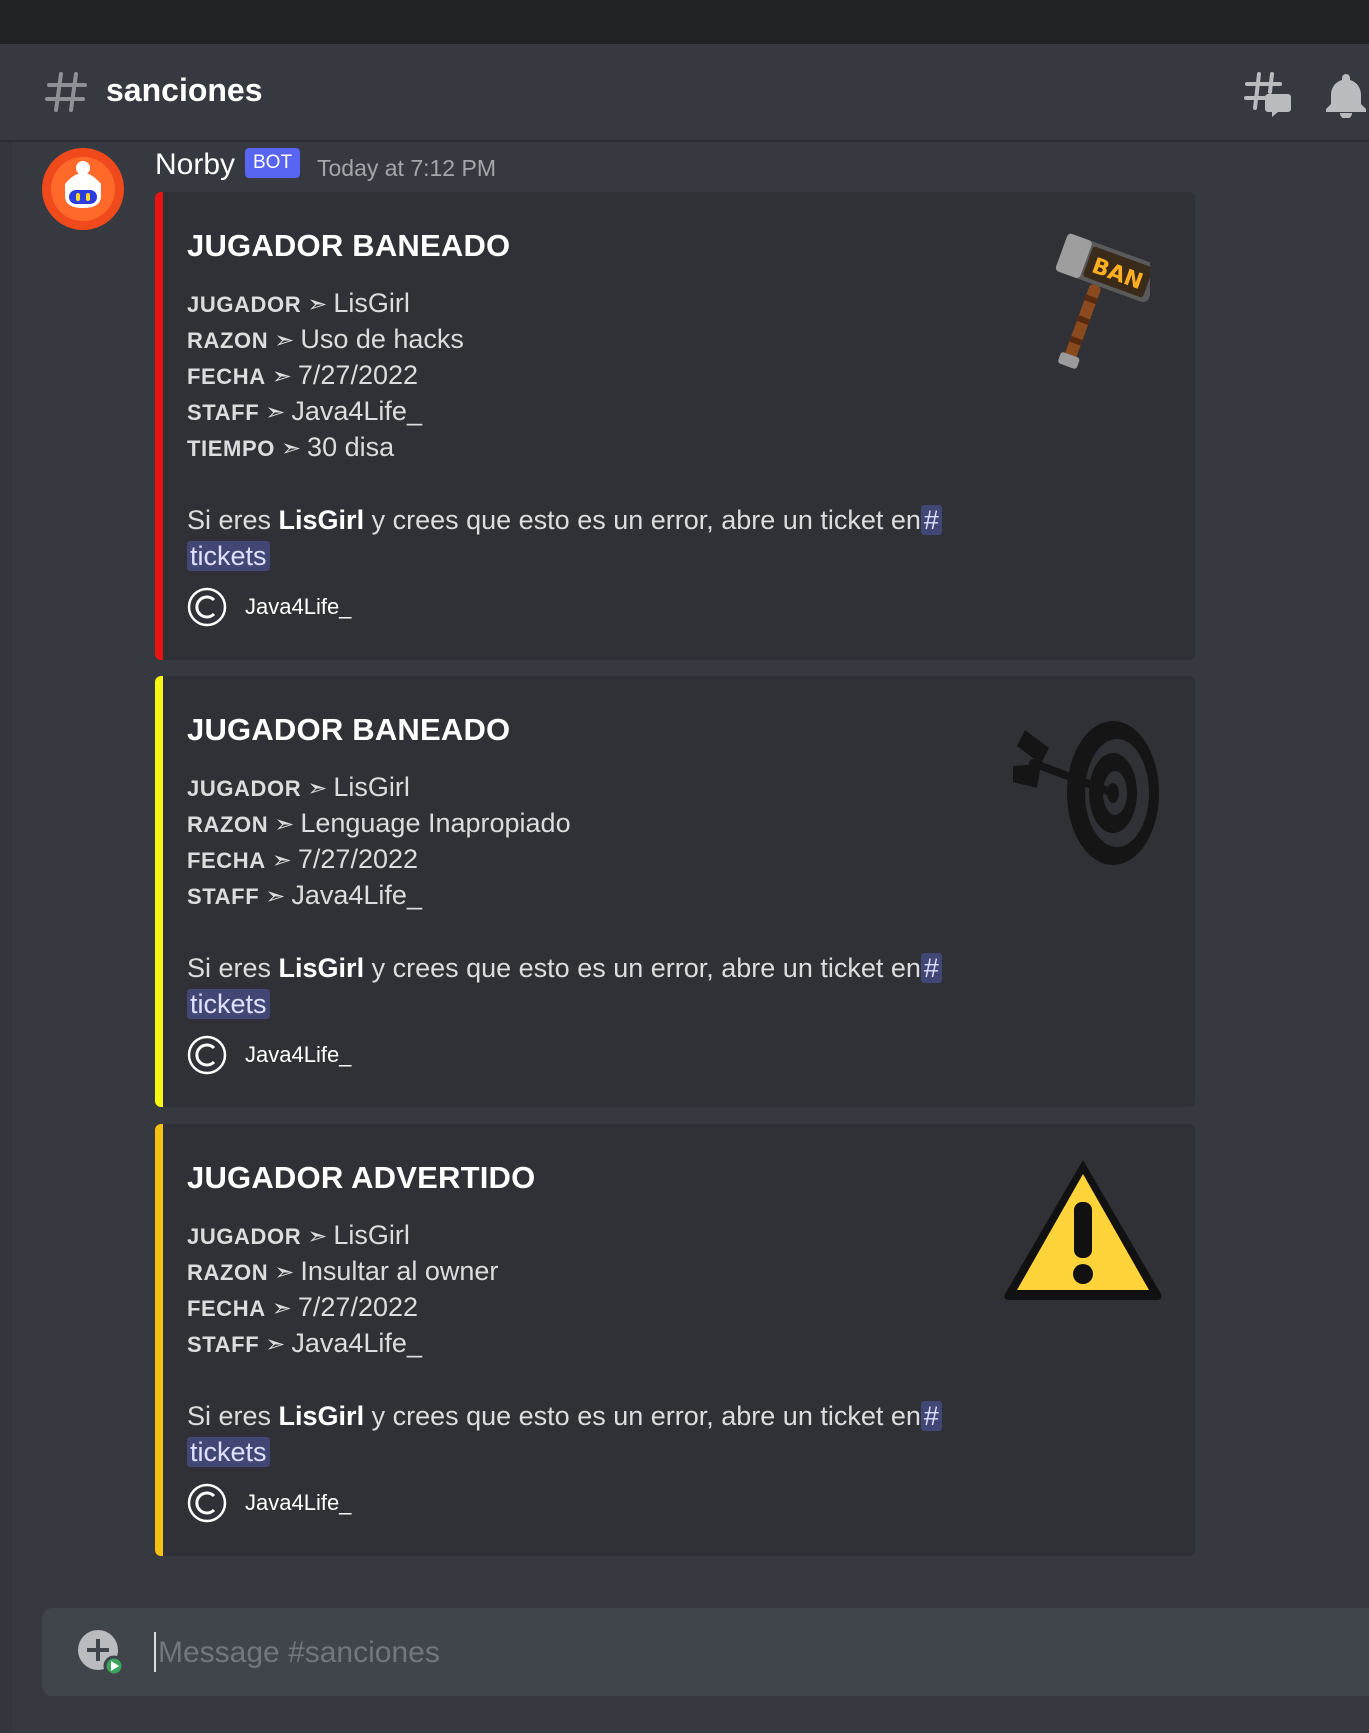  Describe the element at coordinates (1268, 94) in the screenshot. I see `threads-icon` at that location.